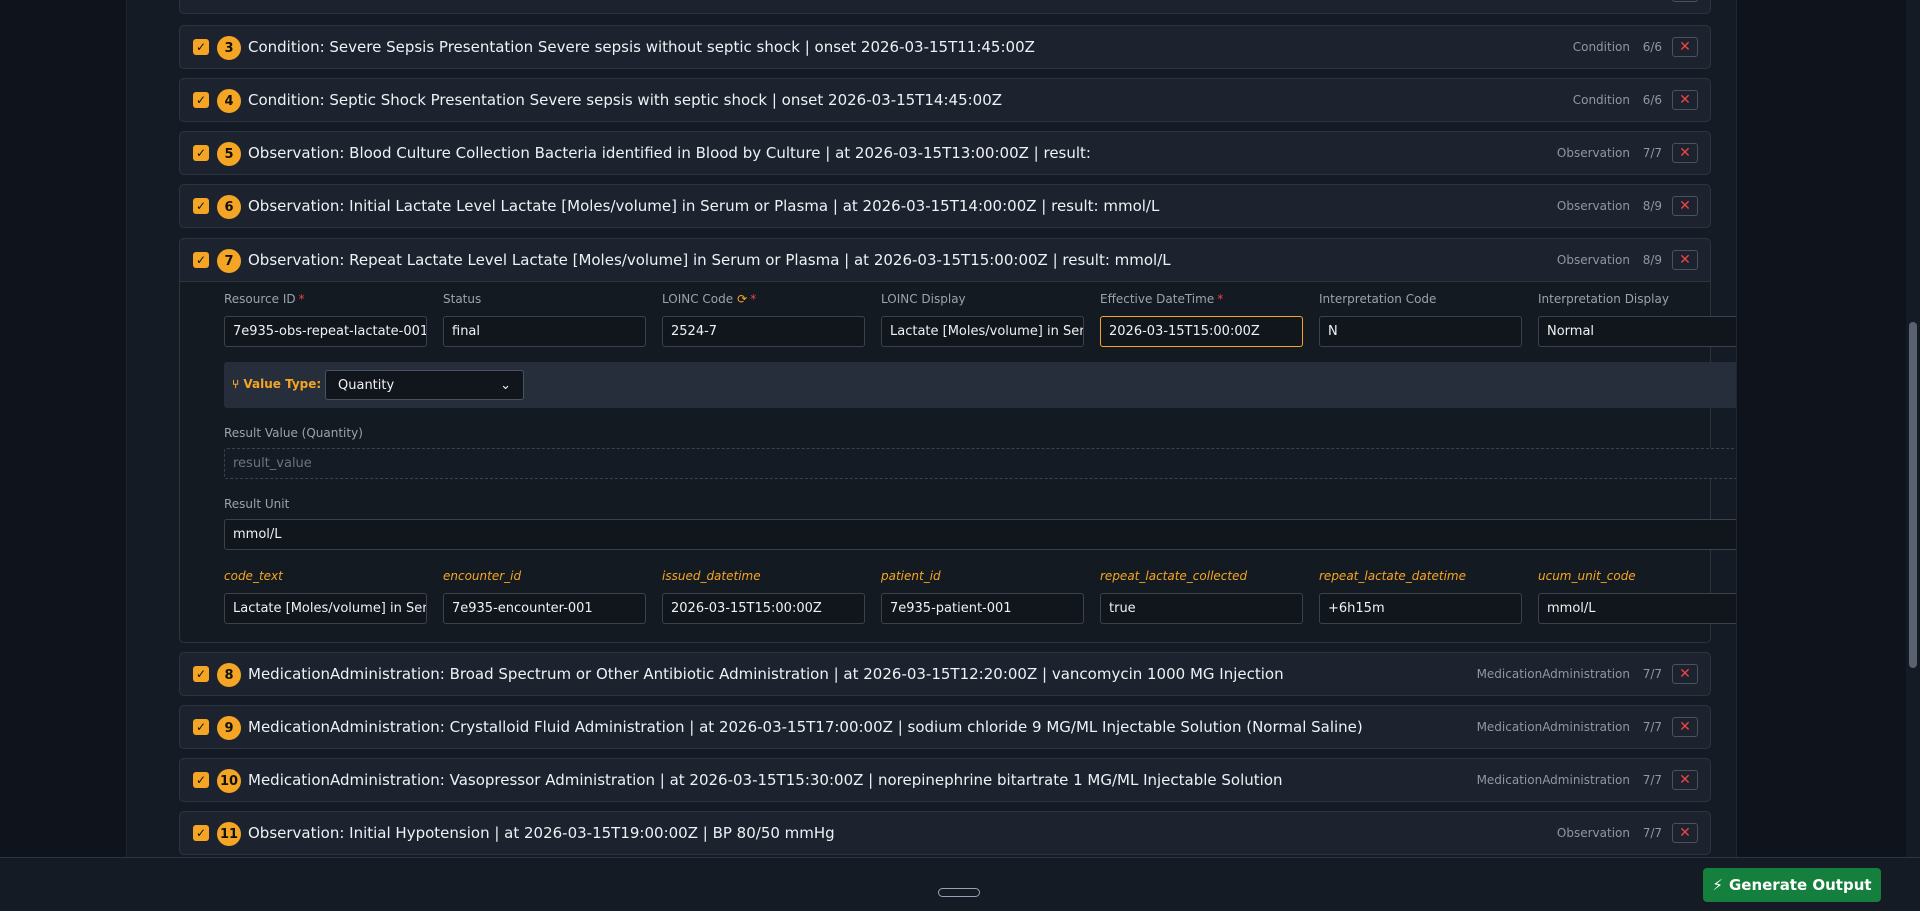 The width and height of the screenshot is (1920, 911). I want to click on field-label: patient_id, so click(911, 576).